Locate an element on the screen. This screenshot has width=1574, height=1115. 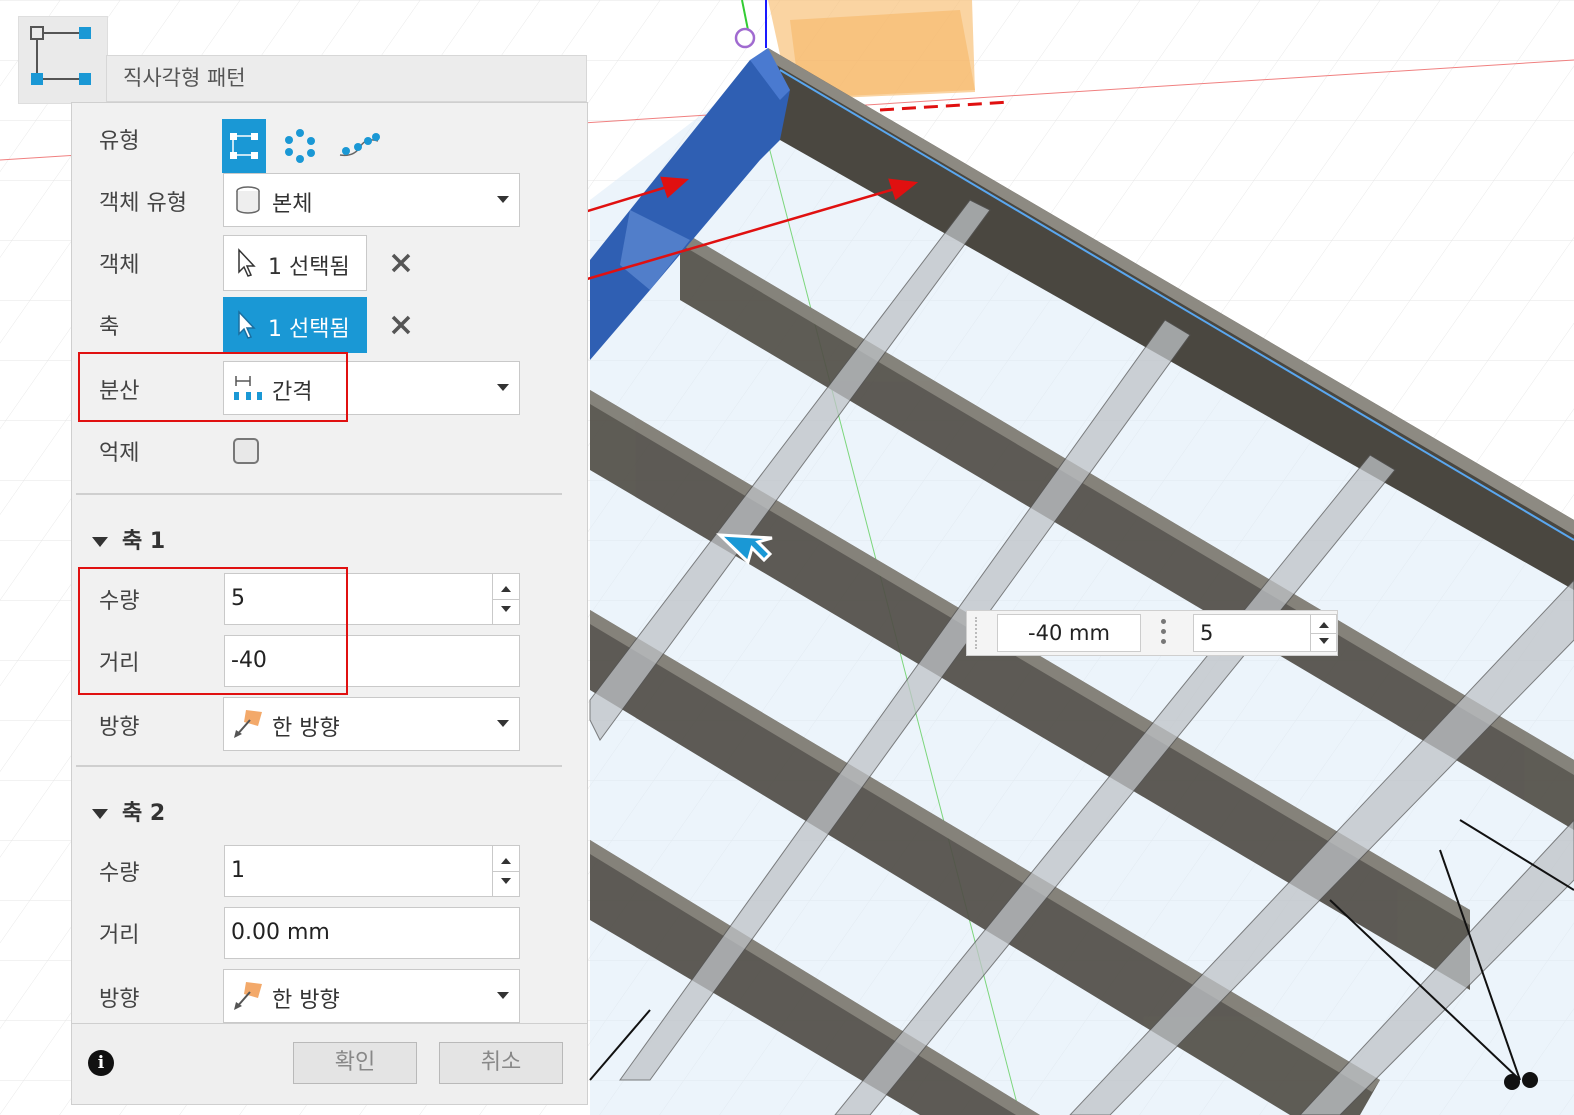
dialog-footer: i 확인 취소 is located at coordinates (329, 1063).